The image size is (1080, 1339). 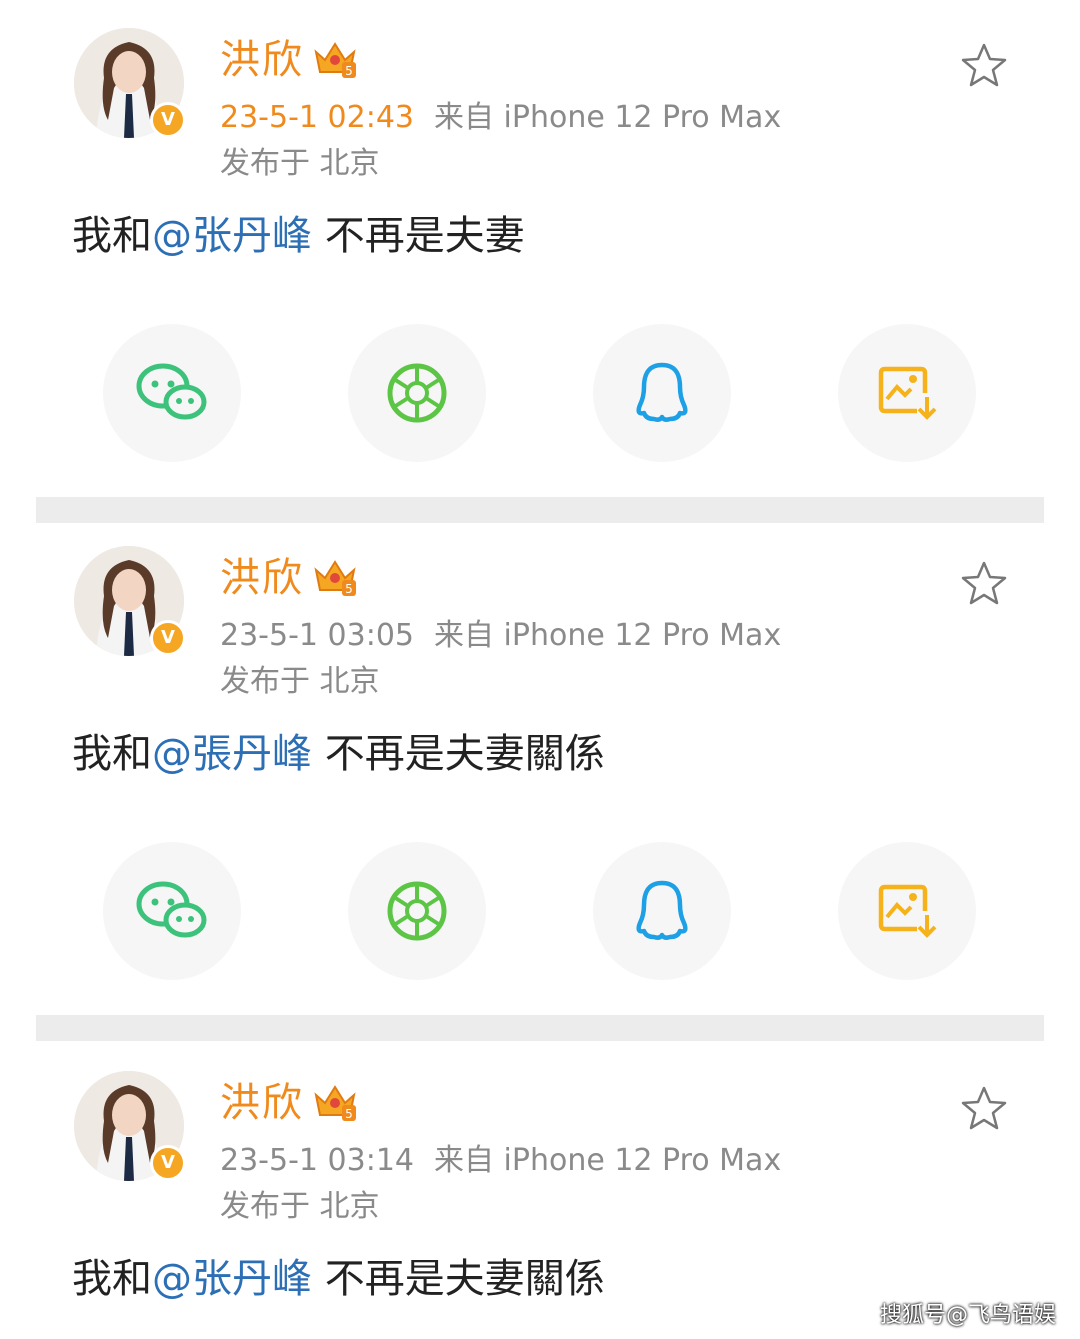 What do you see at coordinates (232, 754) in the screenshot?
I see `mention-link: @張丹峰` at bounding box center [232, 754].